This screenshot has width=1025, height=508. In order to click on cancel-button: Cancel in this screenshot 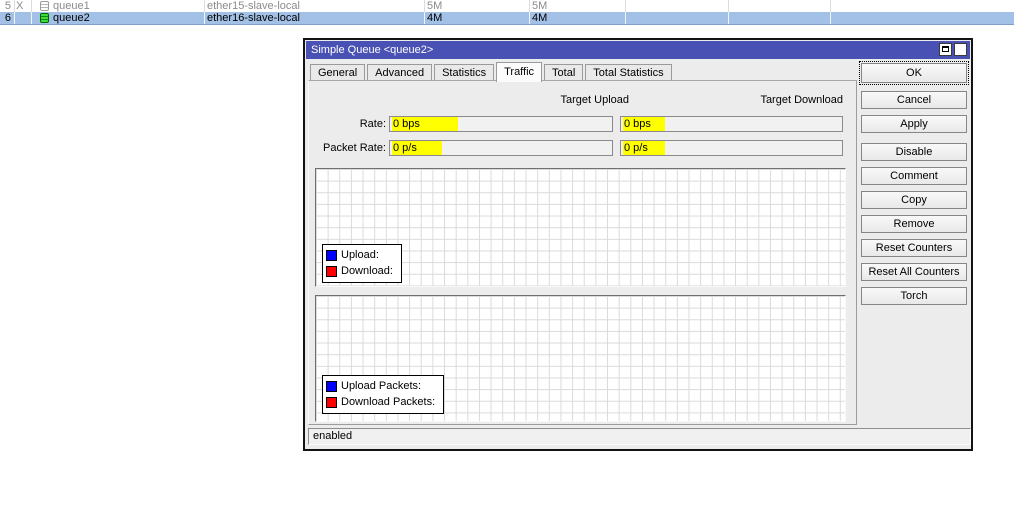, I will do `click(914, 100)`.